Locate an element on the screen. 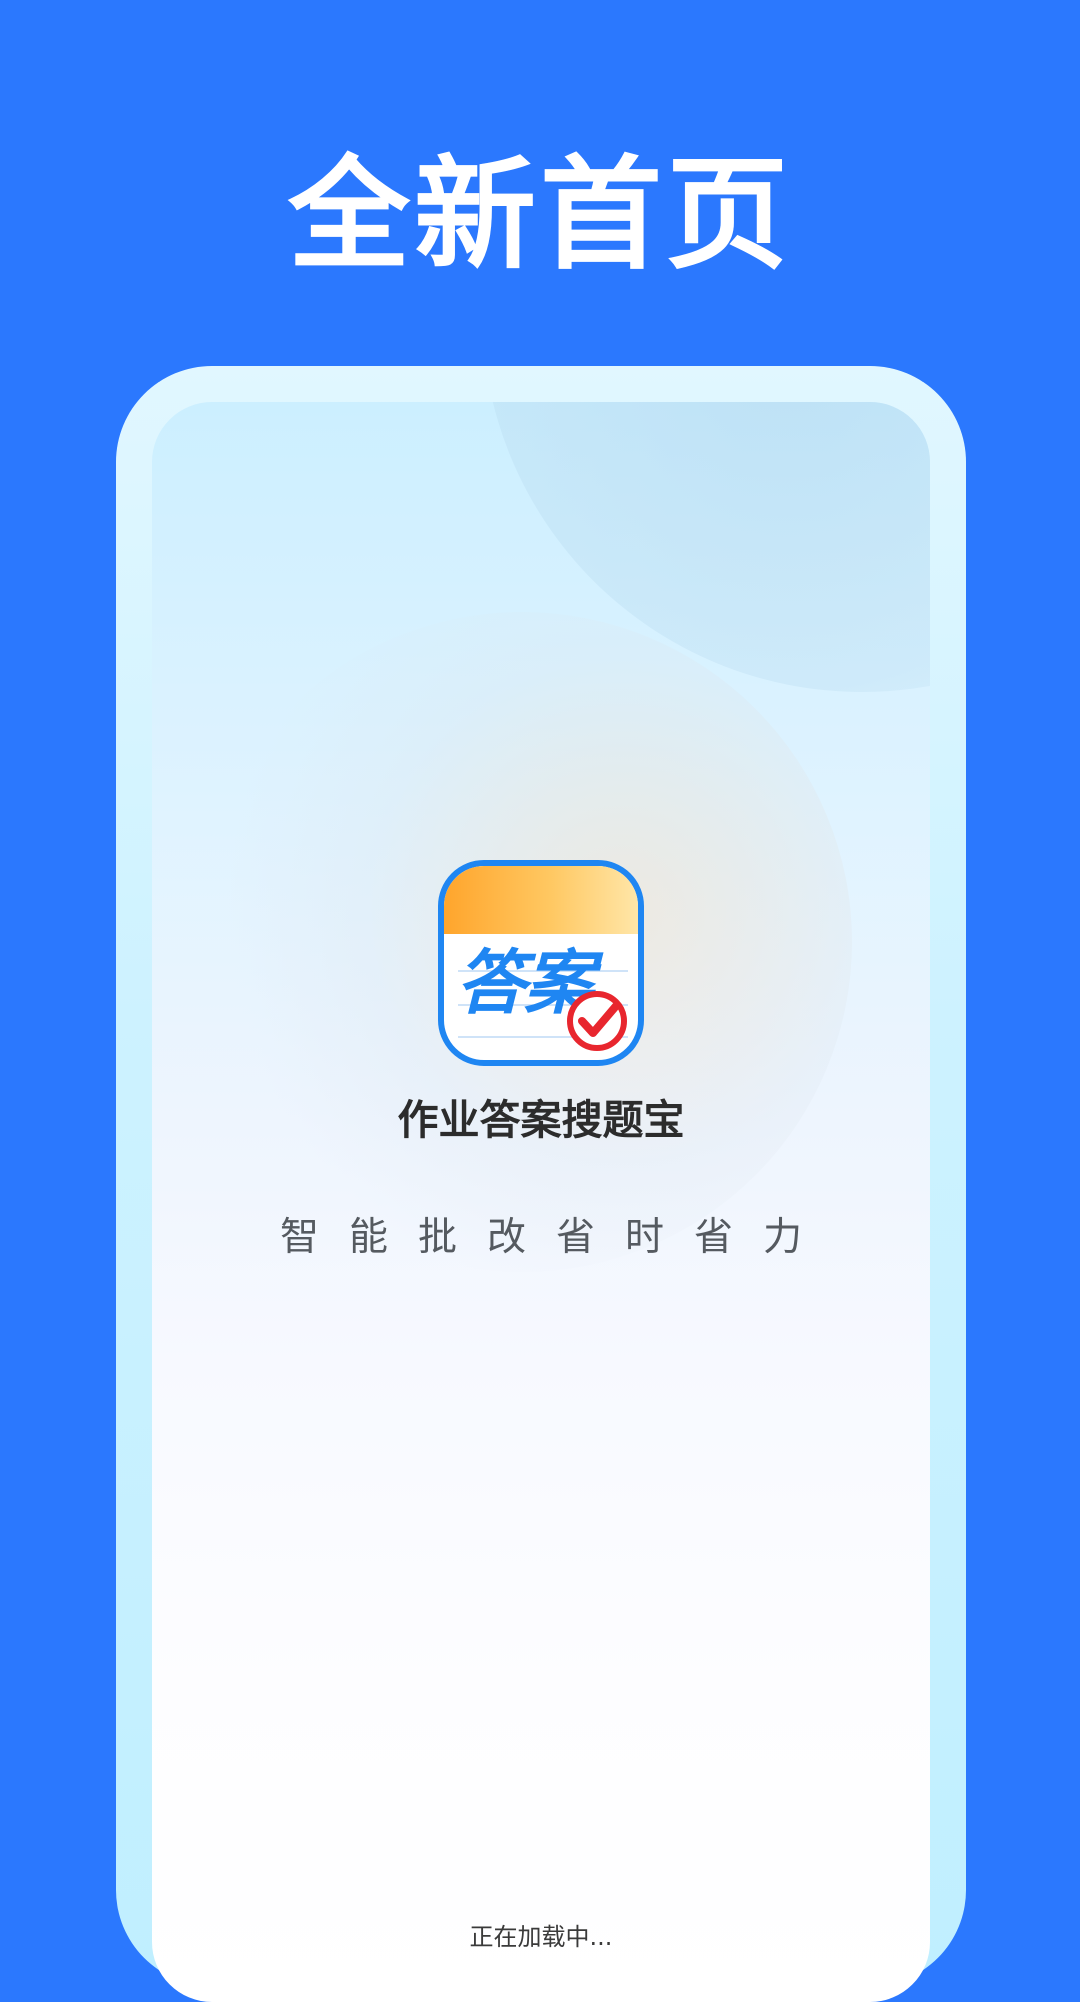 This screenshot has height=2002, width=1080. check-mark-icon is located at coordinates (597, 1021).